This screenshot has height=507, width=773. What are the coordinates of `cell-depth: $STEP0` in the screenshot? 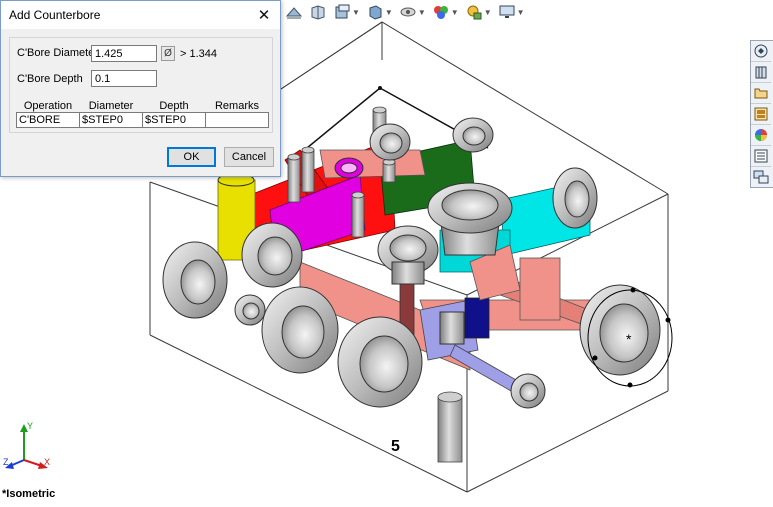 It's located at (174, 120).